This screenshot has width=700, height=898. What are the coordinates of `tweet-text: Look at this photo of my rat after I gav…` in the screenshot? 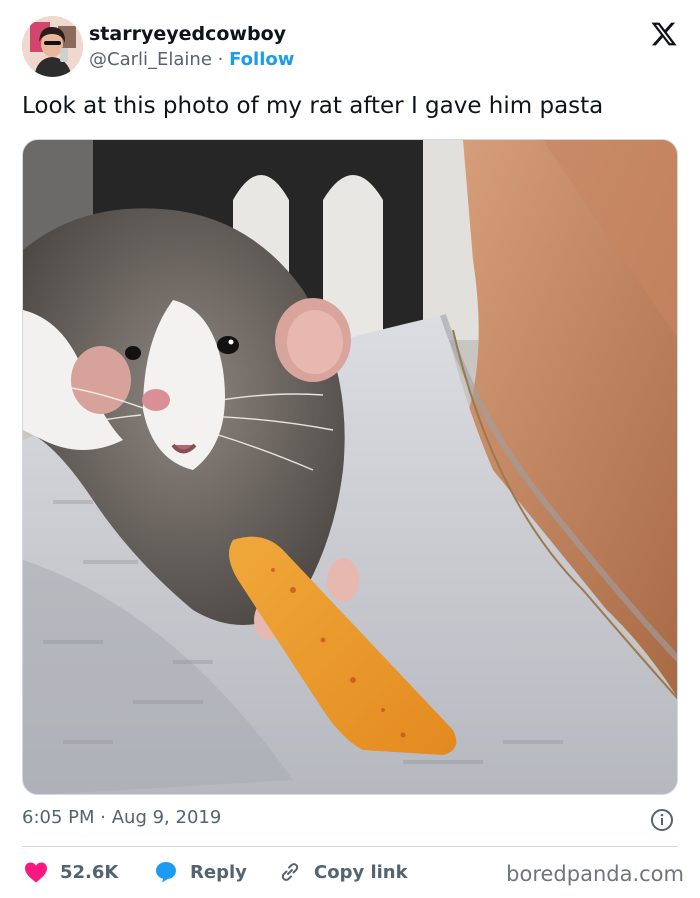 It's located at (313, 106).